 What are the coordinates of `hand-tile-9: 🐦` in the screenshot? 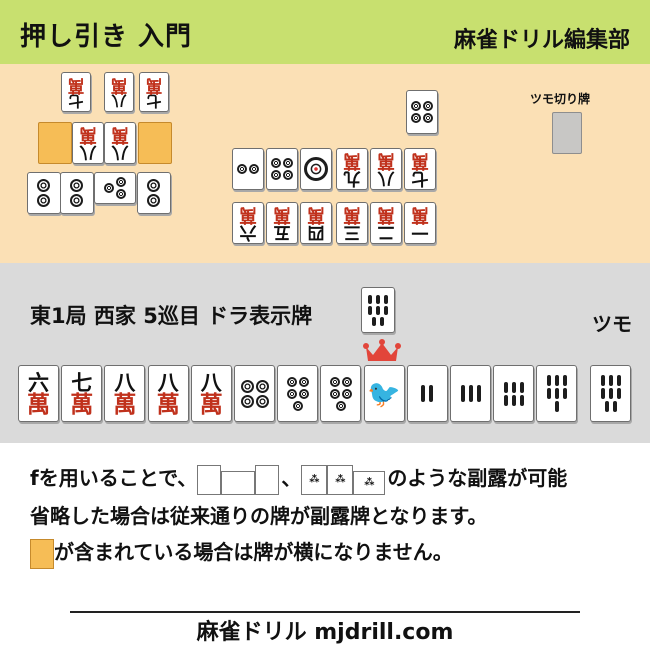 It's located at (384, 393).